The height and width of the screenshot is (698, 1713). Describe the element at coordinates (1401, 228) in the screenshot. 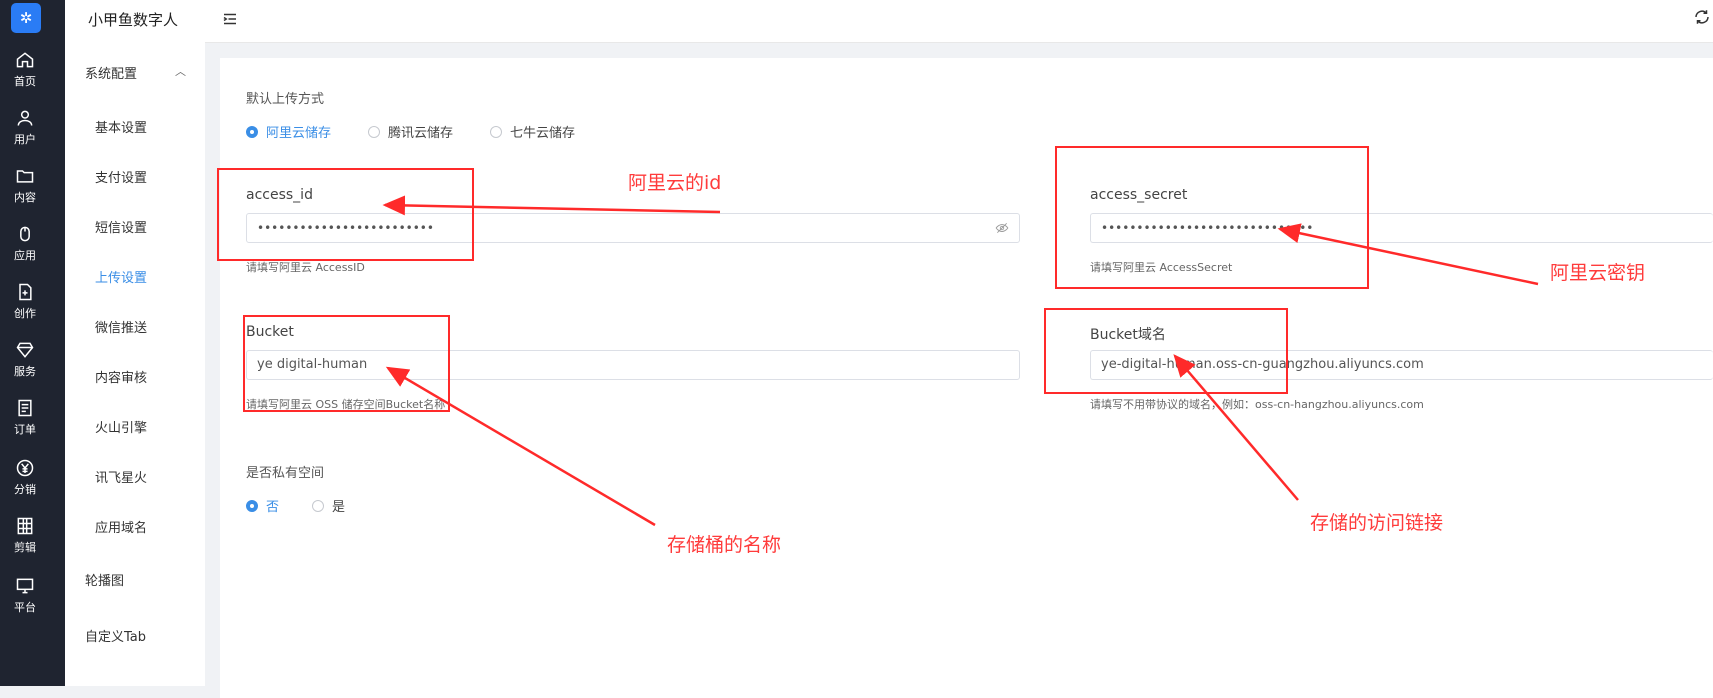

I see `access-secret-input: ••••••••••••••••••••••••••••••` at that location.